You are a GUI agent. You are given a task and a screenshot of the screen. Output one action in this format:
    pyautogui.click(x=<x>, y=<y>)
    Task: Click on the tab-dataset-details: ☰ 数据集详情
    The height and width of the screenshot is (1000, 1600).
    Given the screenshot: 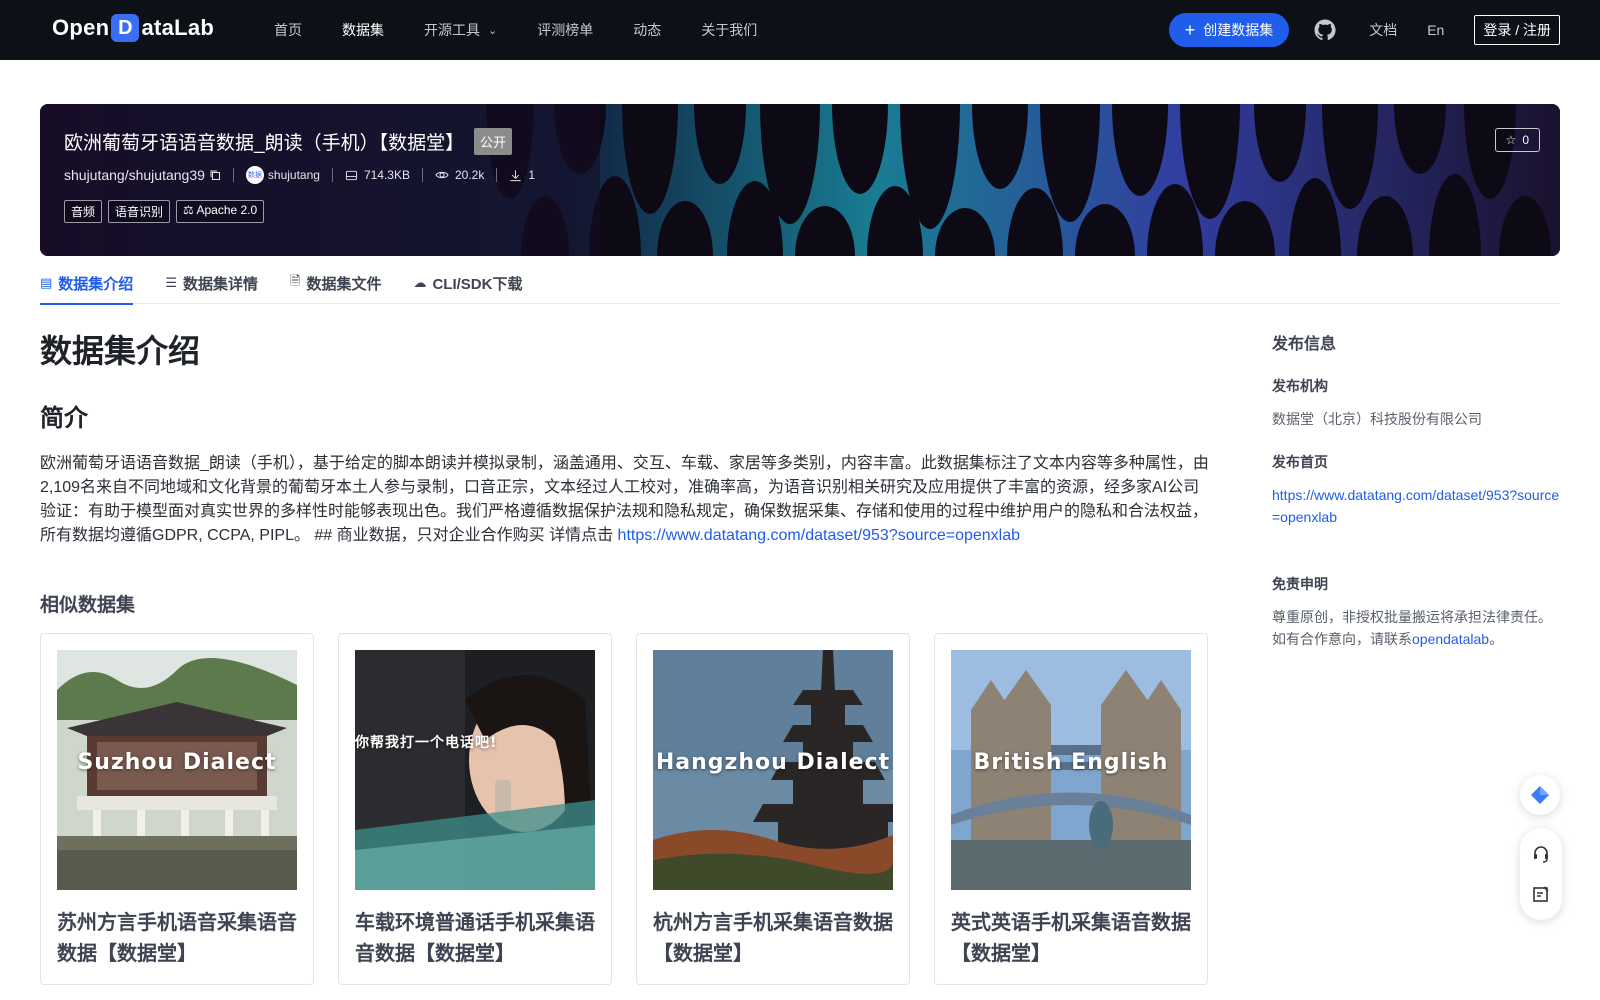 What is the action you would take?
    pyautogui.click(x=211, y=283)
    